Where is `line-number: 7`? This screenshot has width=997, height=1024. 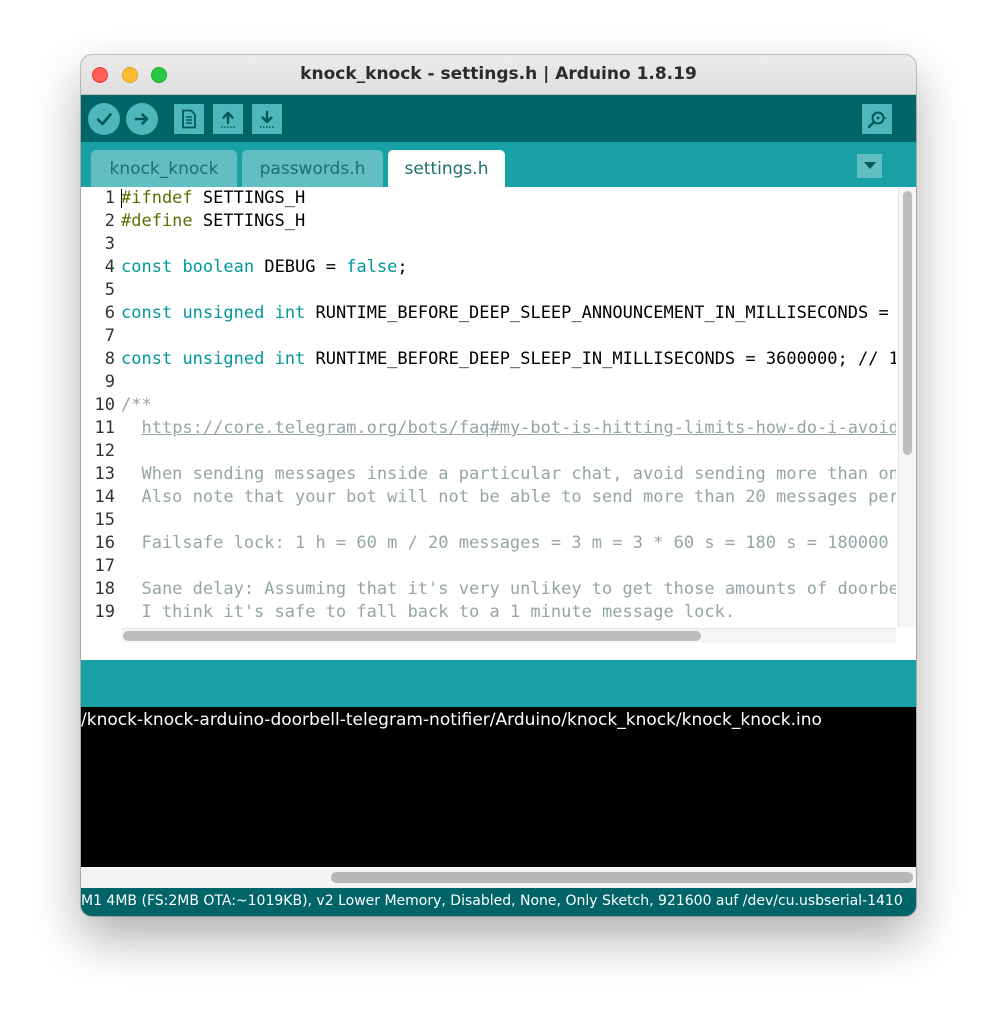
line-number: 7 is located at coordinates (109, 336).